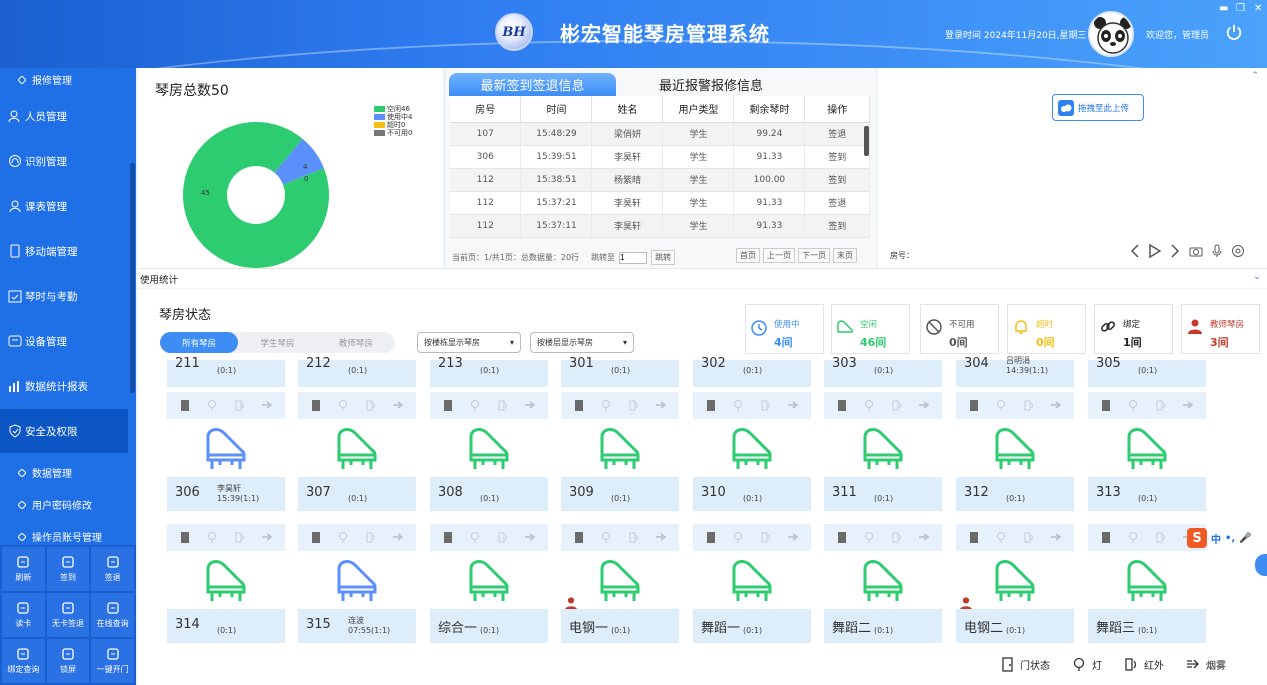 This screenshot has height=685, width=1267. What do you see at coordinates (68, 661) in the screenshot?
I see `lock-button: 锁屏` at bounding box center [68, 661].